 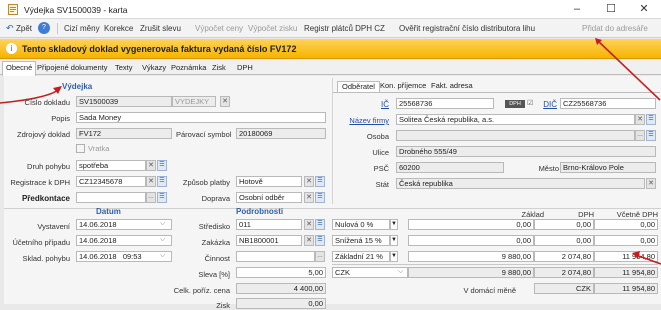 I want to click on annotation-arrow-top, so click(x=628, y=70).